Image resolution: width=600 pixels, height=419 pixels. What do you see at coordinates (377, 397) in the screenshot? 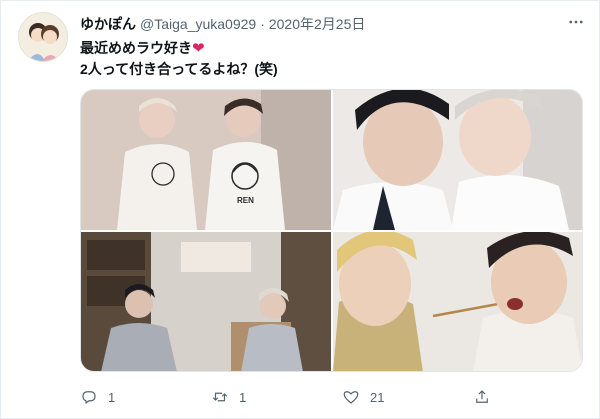
I see `like-count: 21` at bounding box center [377, 397].